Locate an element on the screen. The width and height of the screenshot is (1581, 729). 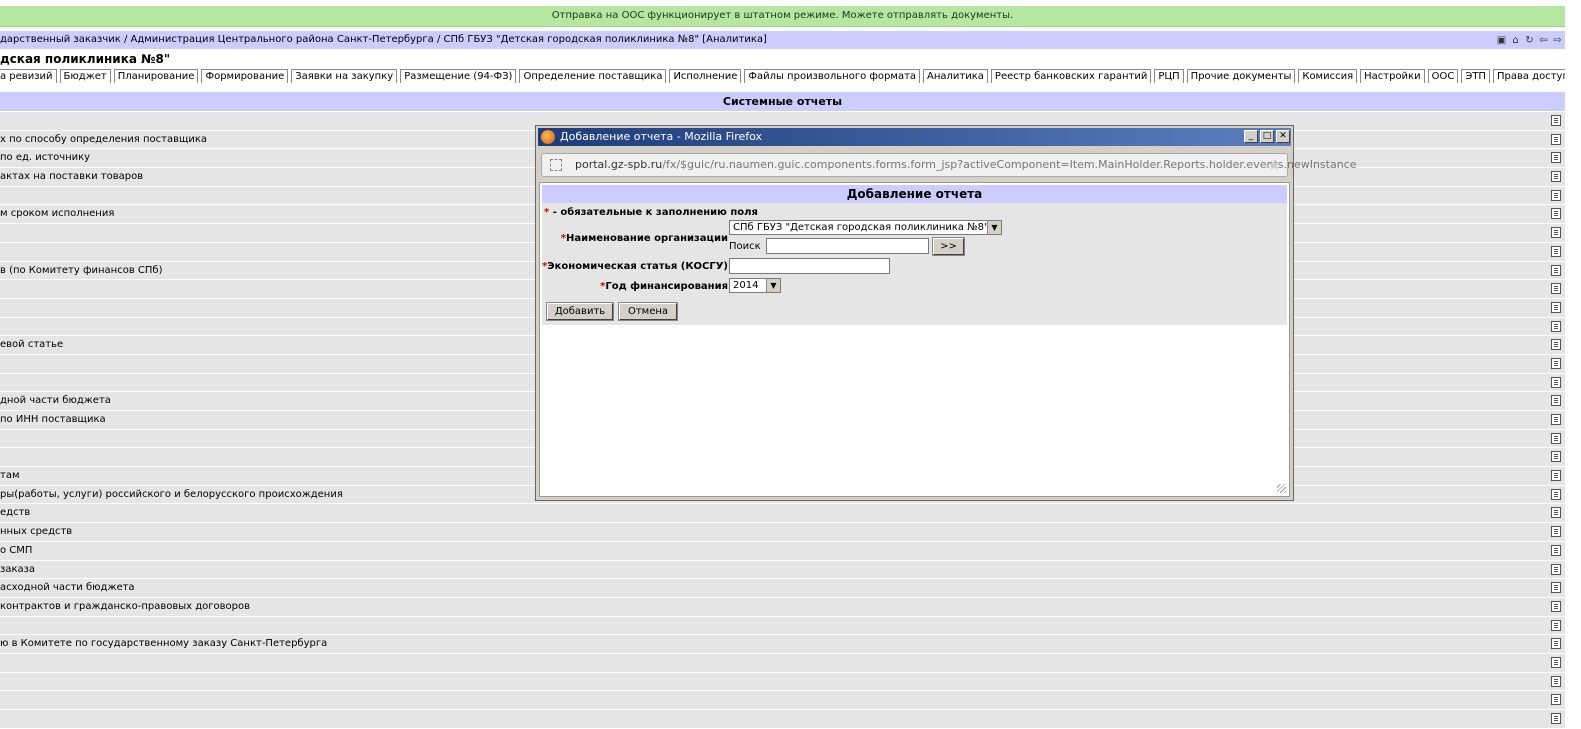
cancel-button: Отмена is located at coordinates (648, 311).